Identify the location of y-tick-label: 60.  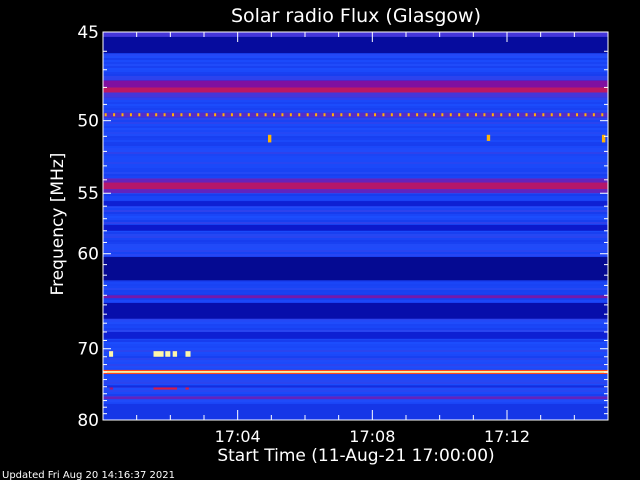
(88, 255).